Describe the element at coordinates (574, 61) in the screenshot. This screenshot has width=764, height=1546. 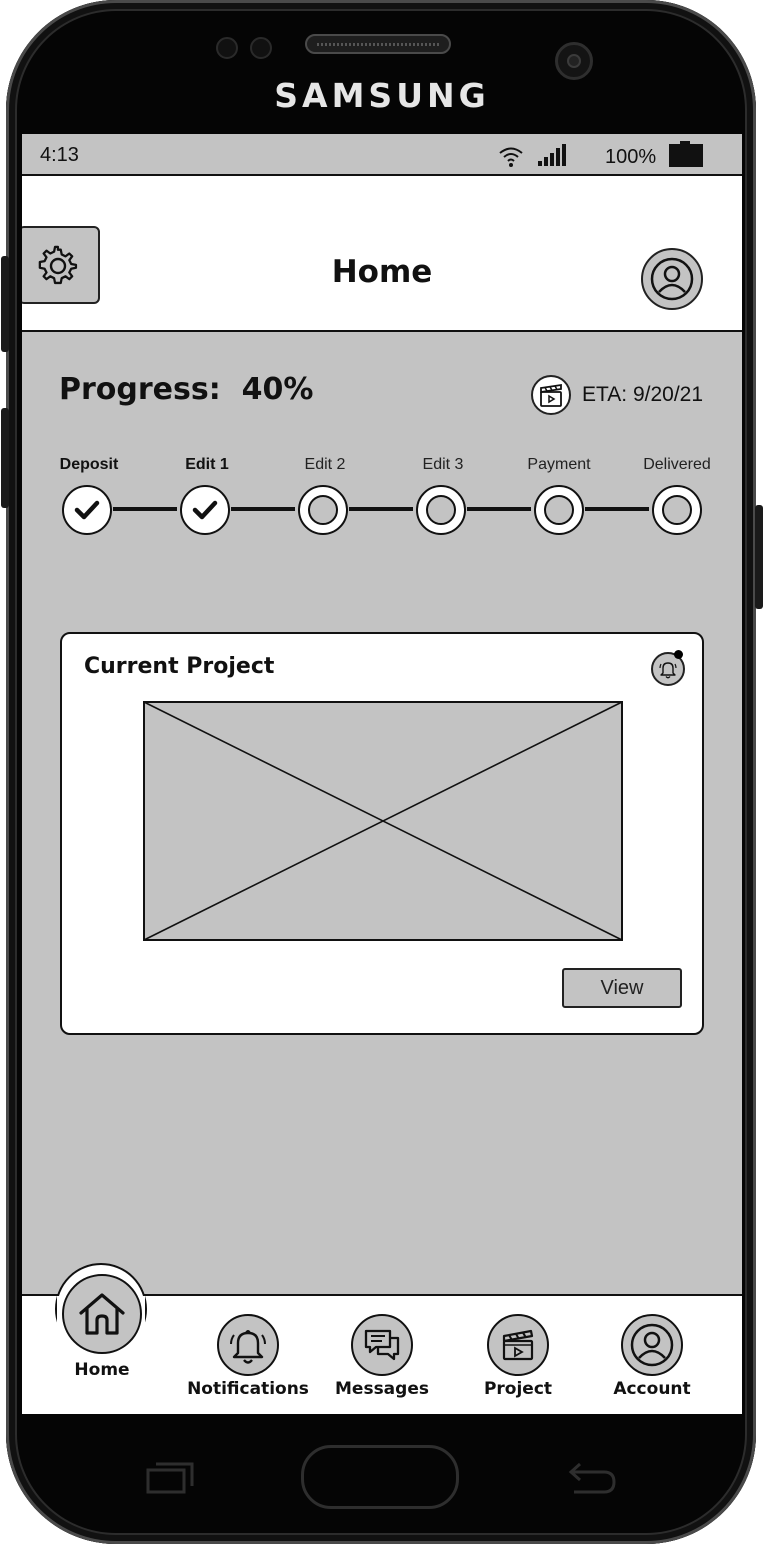
I see `front-camera` at that location.